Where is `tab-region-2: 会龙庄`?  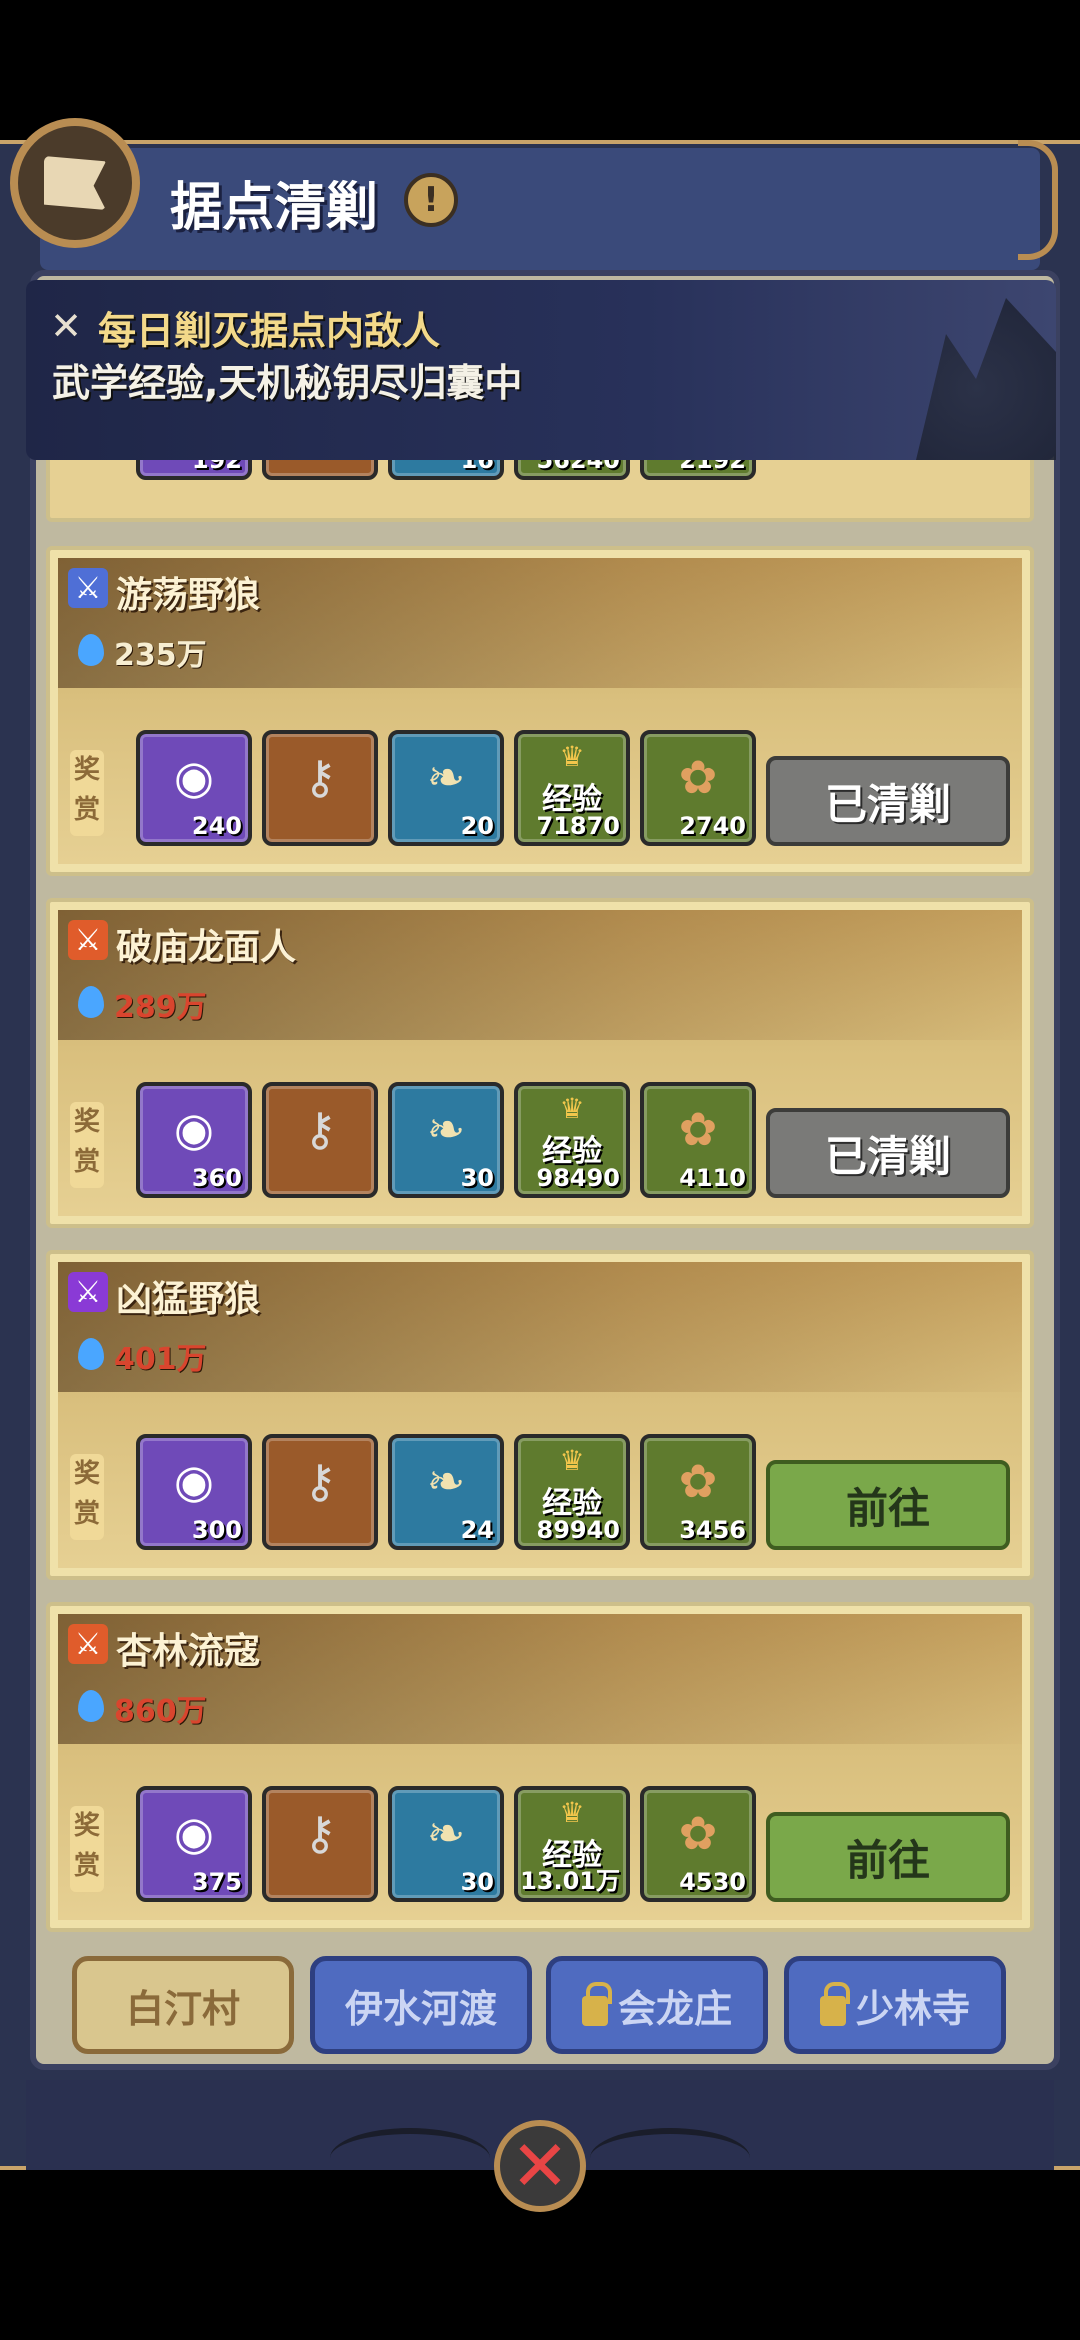
tab-region-2: 会龙庄 is located at coordinates (657, 2005).